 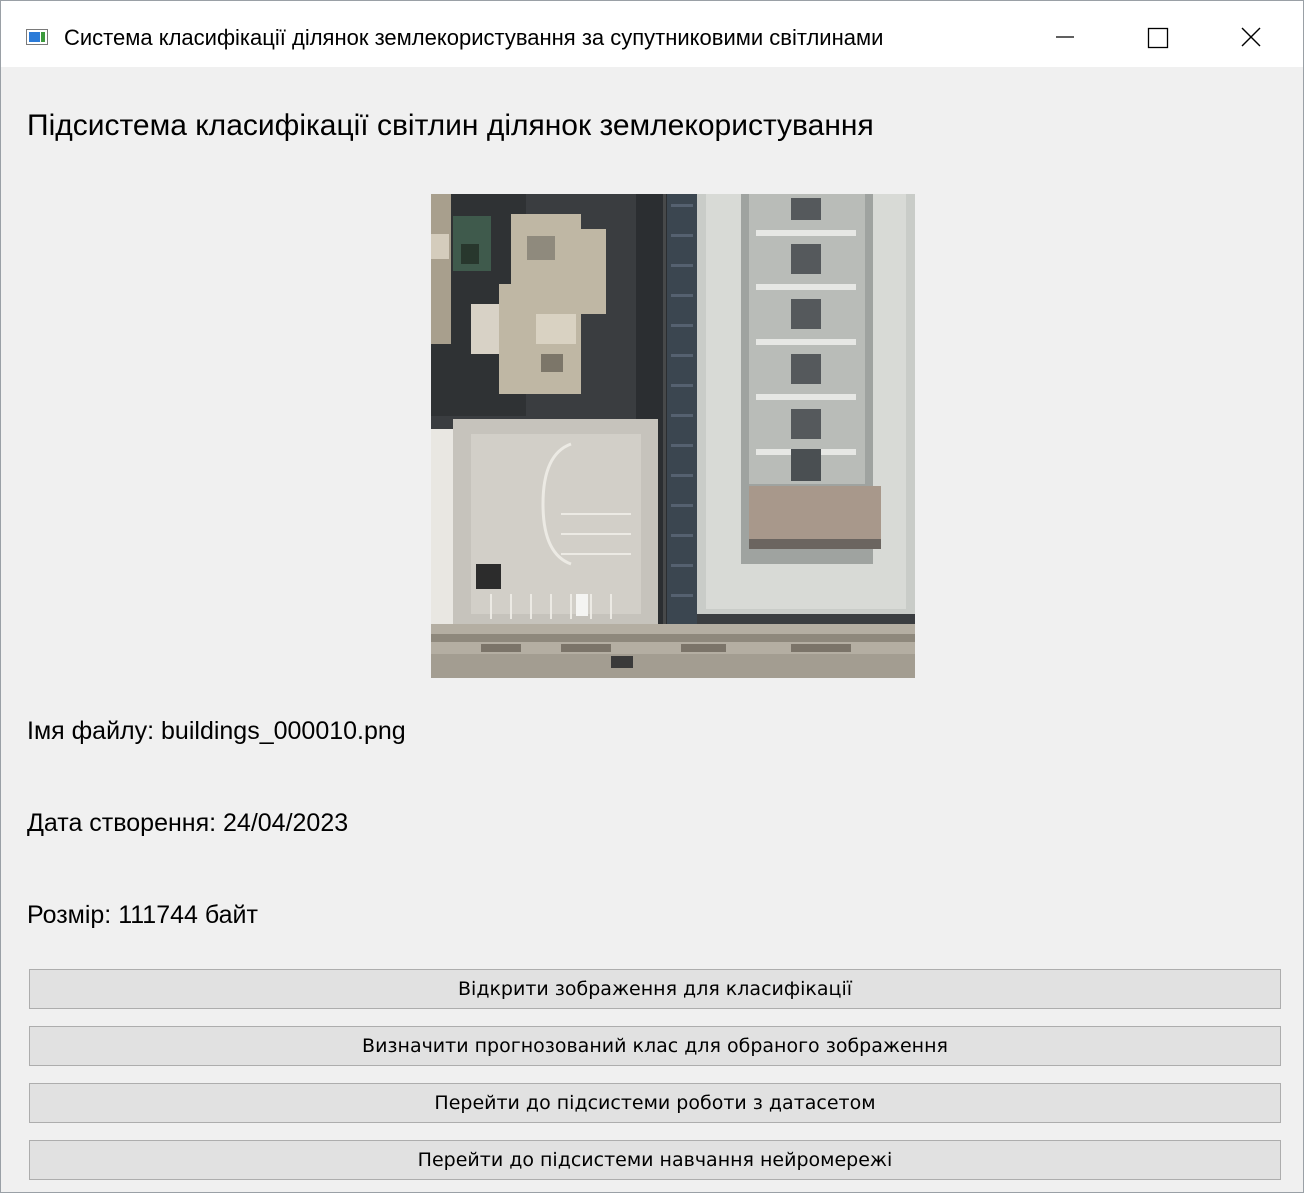 What do you see at coordinates (37, 37) in the screenshot?
I see `app-window-icon` at bounding box center [37, 37].